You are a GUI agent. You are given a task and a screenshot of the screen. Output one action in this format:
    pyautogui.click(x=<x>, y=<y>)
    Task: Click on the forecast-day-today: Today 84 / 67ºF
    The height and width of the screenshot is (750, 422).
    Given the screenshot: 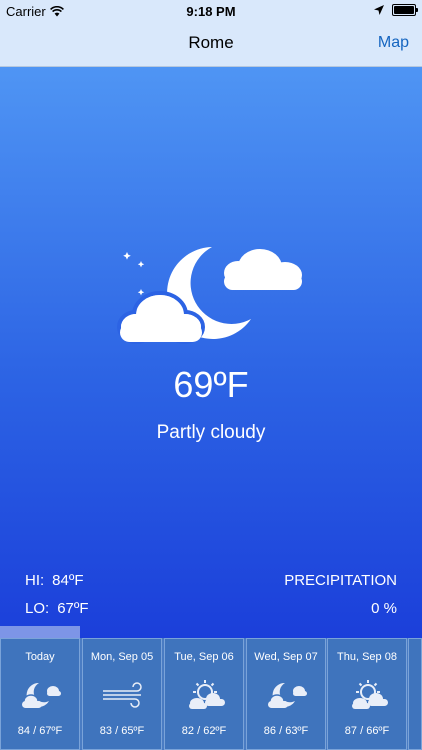 What is the action you would take?
    pyautogui.click(x=40, y=694)
    